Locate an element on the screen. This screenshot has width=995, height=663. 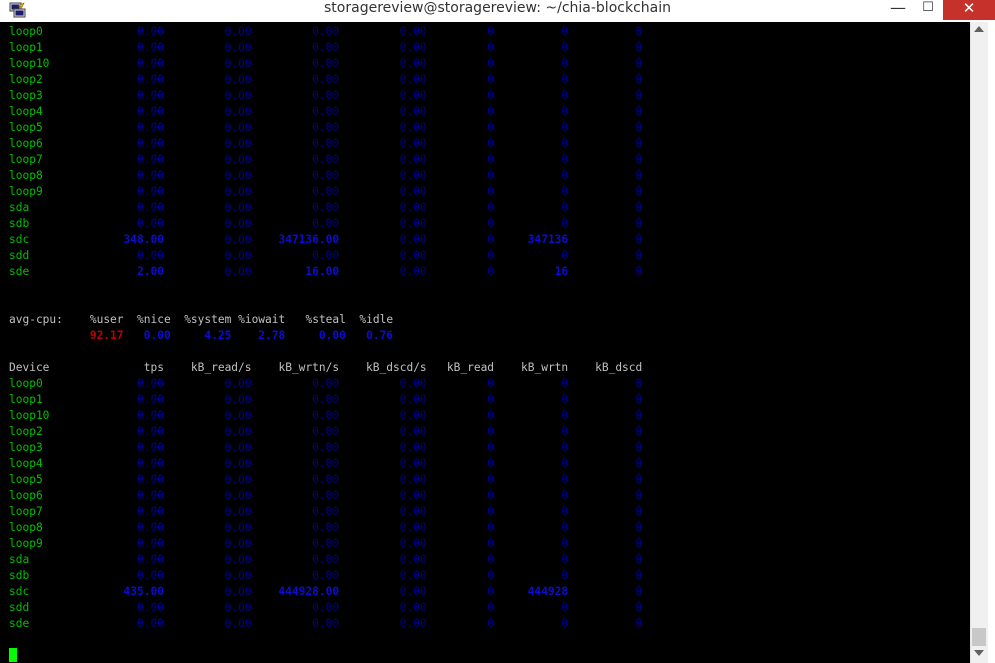
maximize-button: ☐ is located at coordinates (928, 10).